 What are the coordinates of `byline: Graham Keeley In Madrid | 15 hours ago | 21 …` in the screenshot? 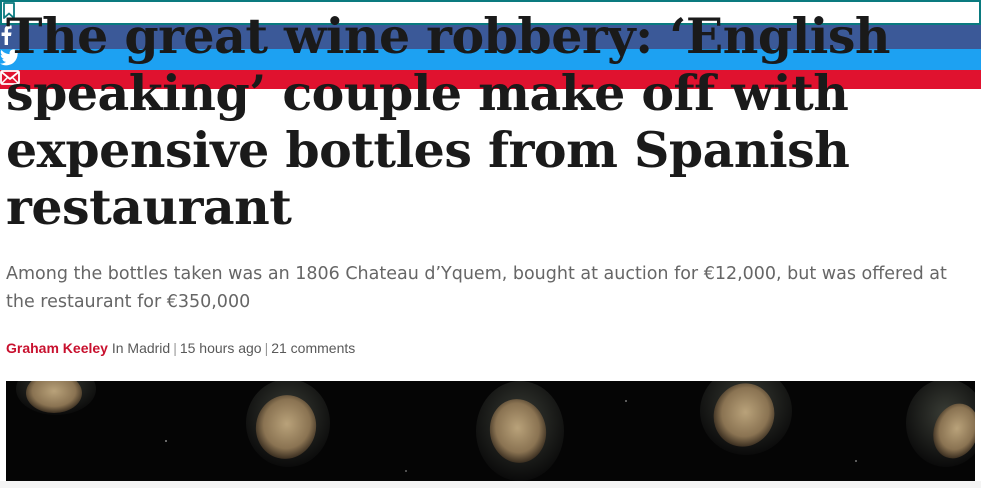 It's located at (180, 348).